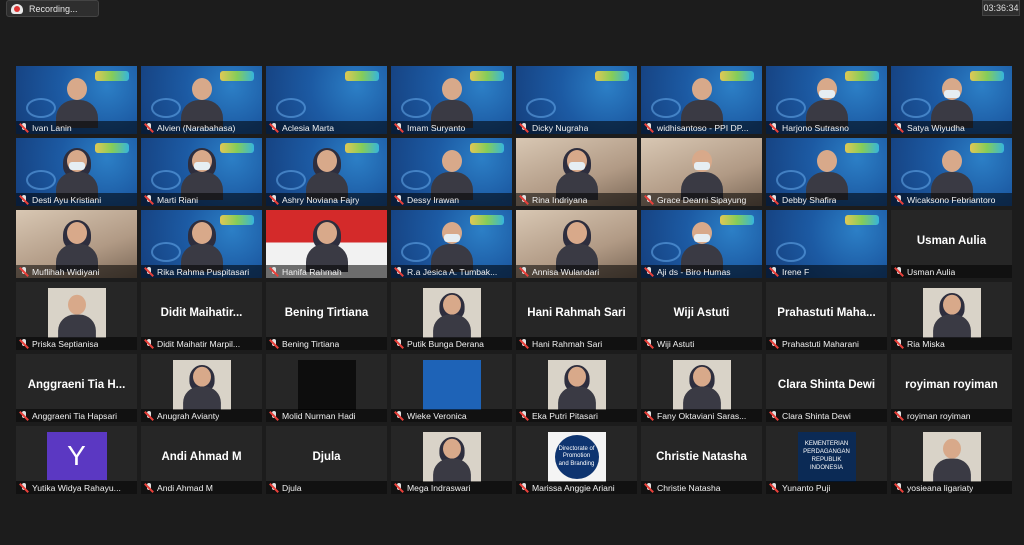 The image size is (1024, 545). What do you see at coordinates (931, 271) in the screenshot?
I see `participant-name: Usman Aulia` at bounding box center [931, 271].